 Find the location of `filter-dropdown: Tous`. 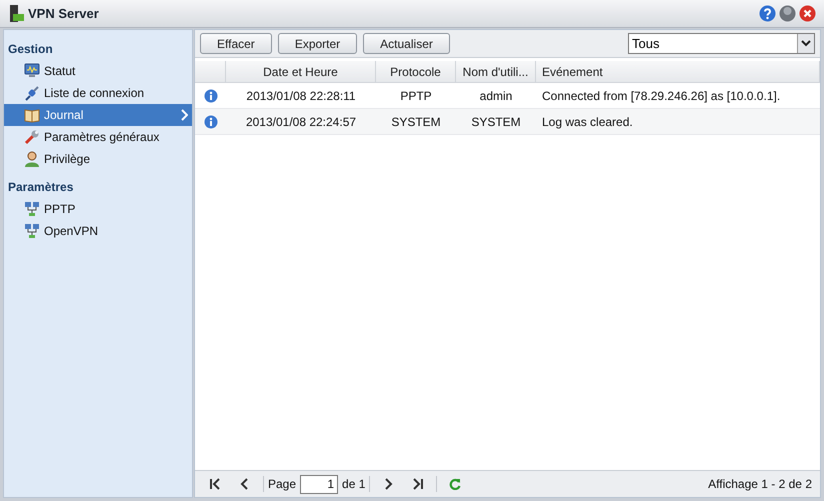

filter-dropdown: Tous is located at coordinates (721, 43).